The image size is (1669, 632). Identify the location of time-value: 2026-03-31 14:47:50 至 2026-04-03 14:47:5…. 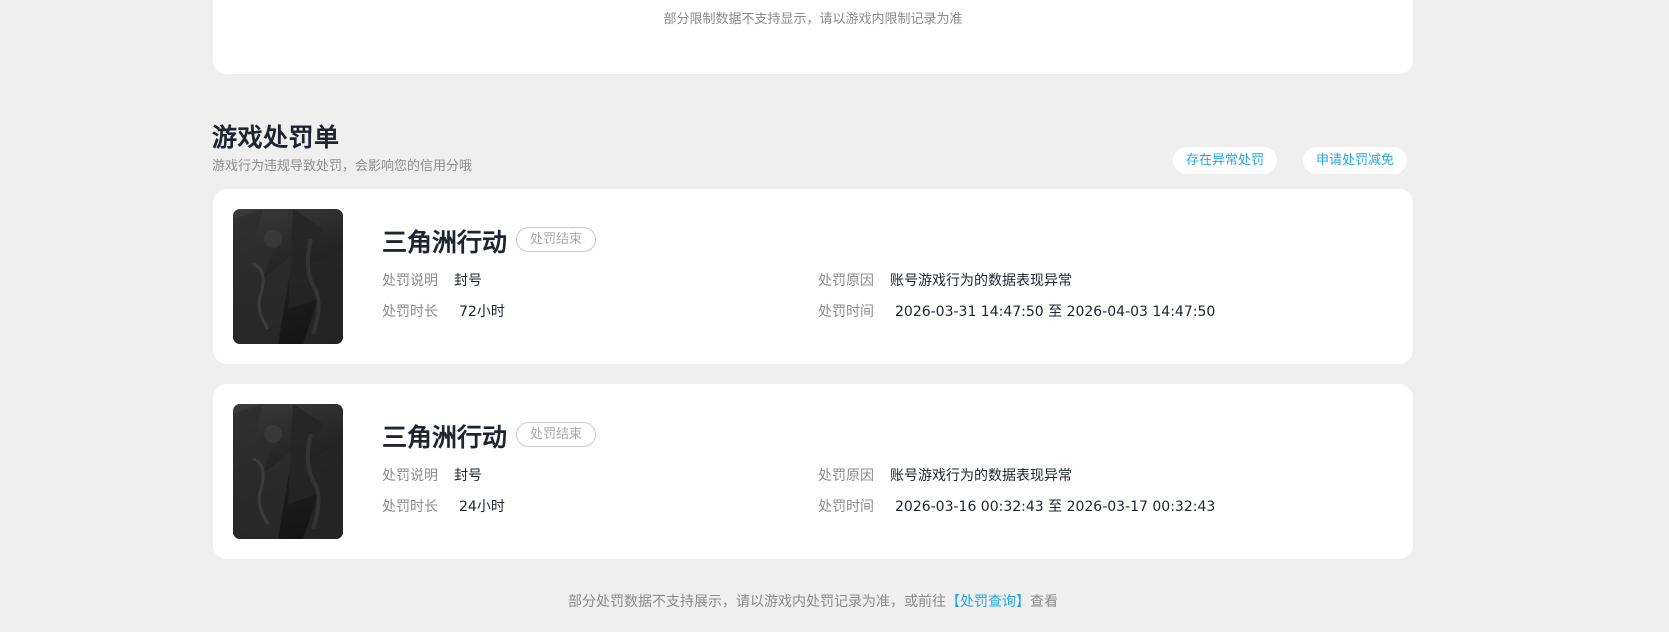
(1055, 312).